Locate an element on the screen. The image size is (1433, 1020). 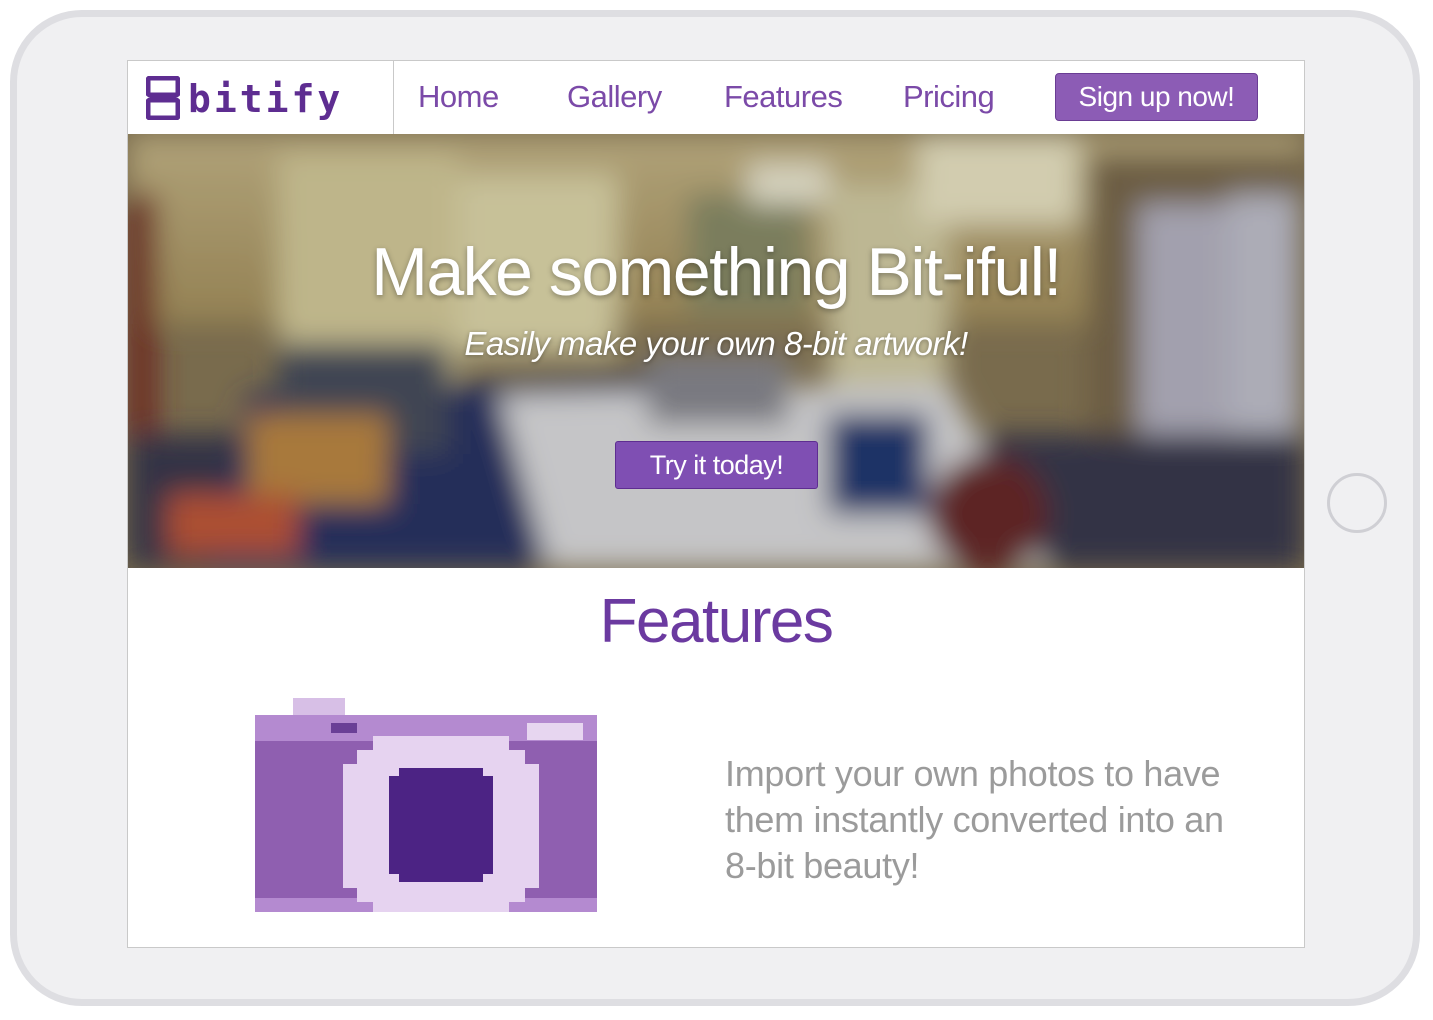
logo-wordmark: bitify is located at coordinates (266, 99).